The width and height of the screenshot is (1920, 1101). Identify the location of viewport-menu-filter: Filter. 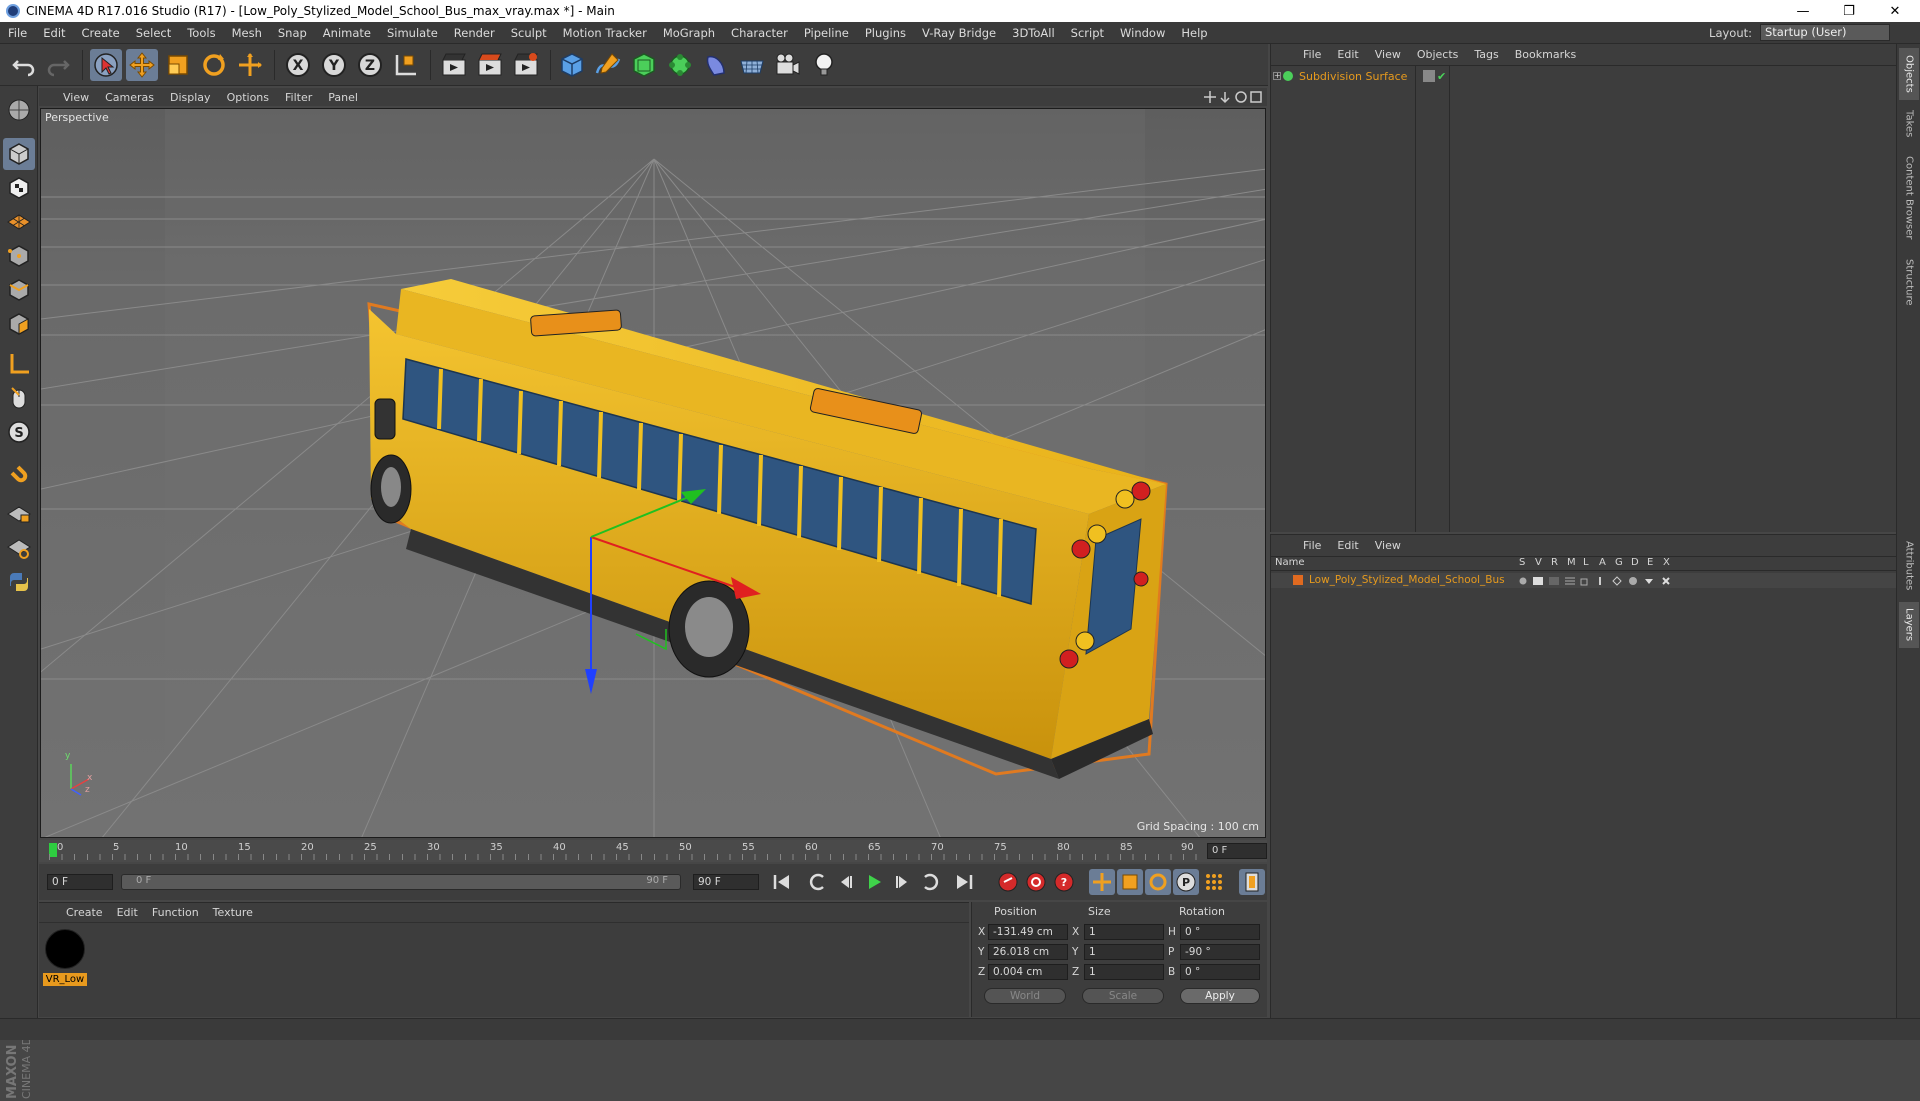
(298, 97).